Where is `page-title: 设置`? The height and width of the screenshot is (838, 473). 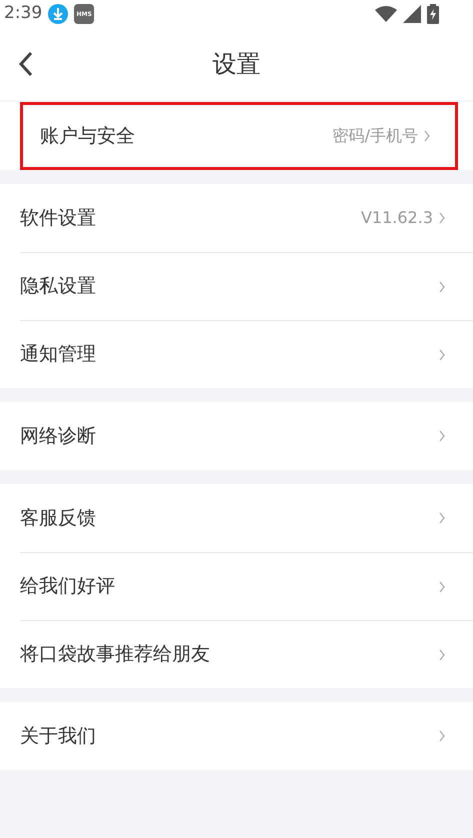 page-title: 设置 is located at coordinates (236, 64).